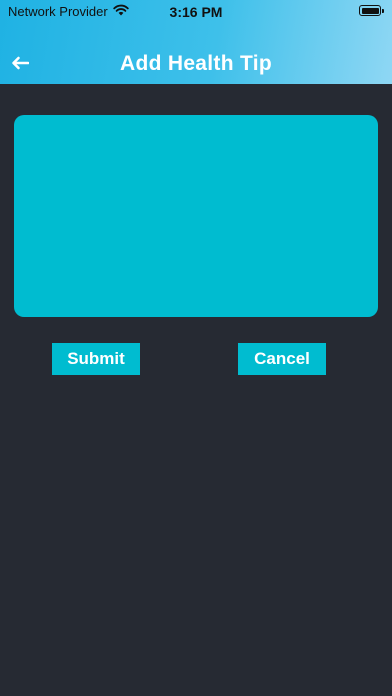 The image size is (392, 696). Describe the element at coordinates (282, 359) in the screenshot. I see `cancel-button: Cancel` at that location.